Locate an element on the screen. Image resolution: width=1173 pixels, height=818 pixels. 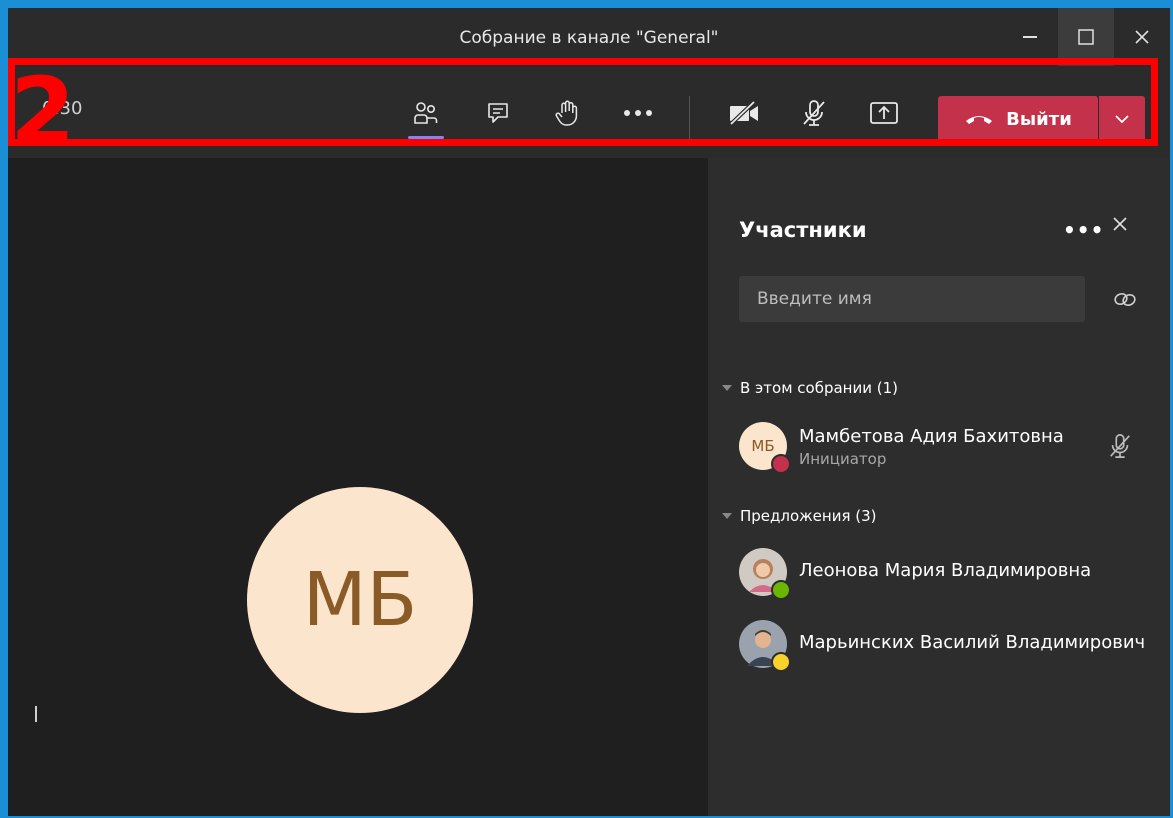
share-invite-button is located at coordinates (1125, 301).